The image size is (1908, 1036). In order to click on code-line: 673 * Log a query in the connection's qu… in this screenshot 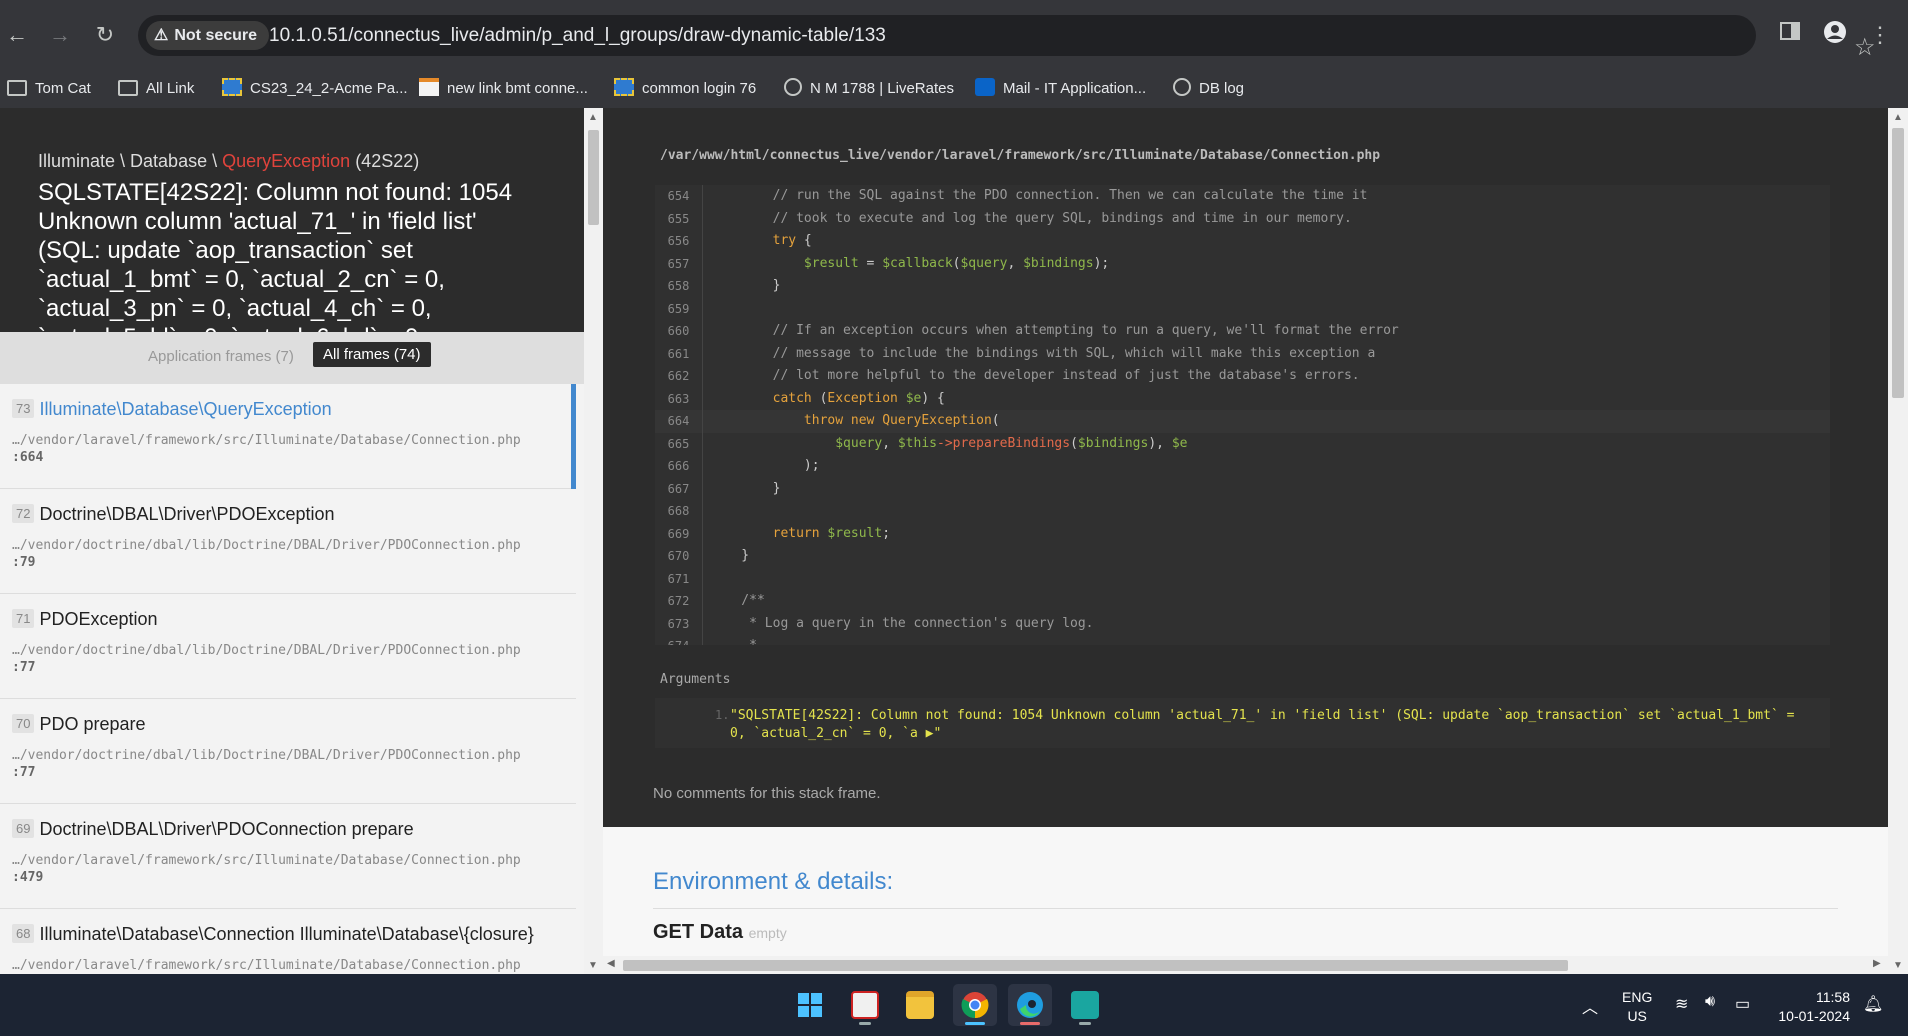, I will do `click(1242, 623)`.